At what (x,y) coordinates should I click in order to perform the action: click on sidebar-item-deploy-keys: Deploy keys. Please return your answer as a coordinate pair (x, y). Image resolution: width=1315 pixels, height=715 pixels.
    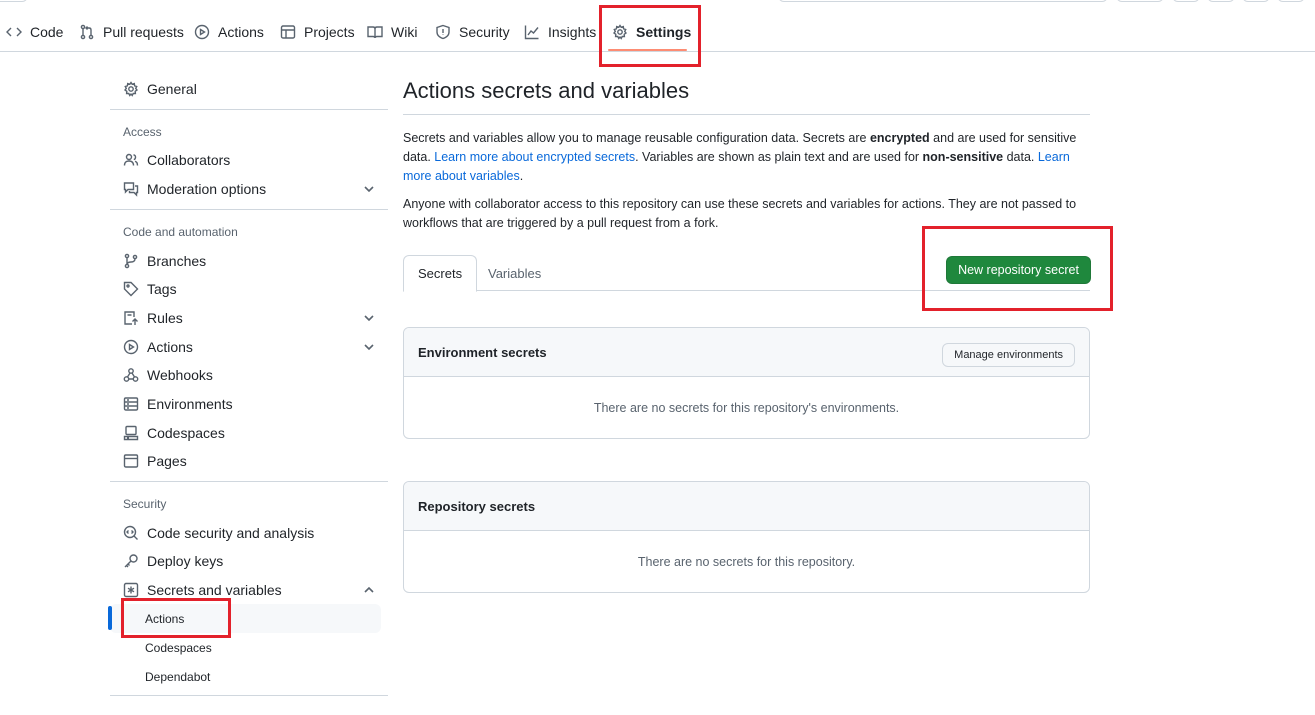
    Looking at the image, I should click on (249, 561).